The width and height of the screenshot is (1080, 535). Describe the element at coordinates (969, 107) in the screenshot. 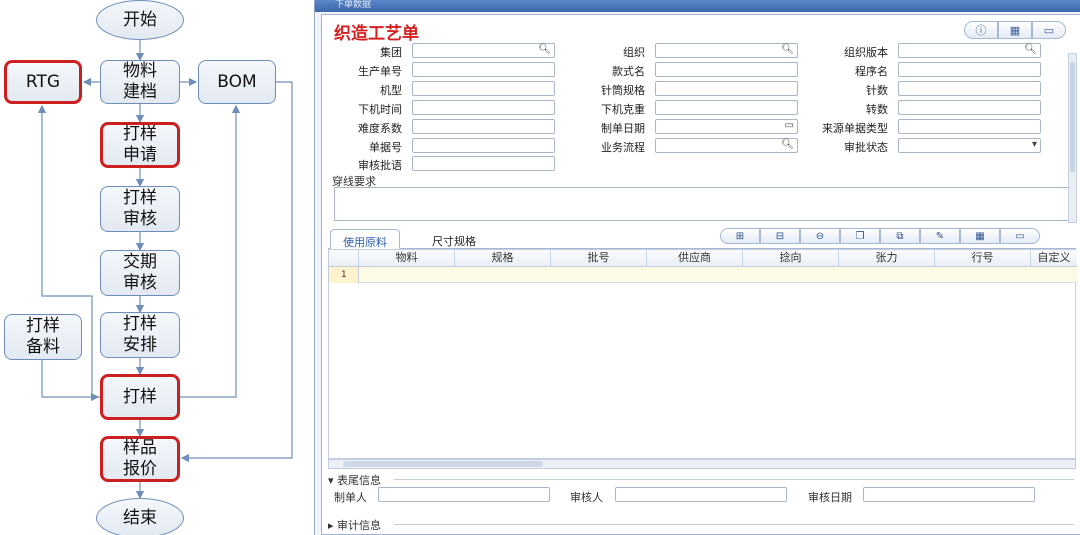

I see `rotation-field` at that location.